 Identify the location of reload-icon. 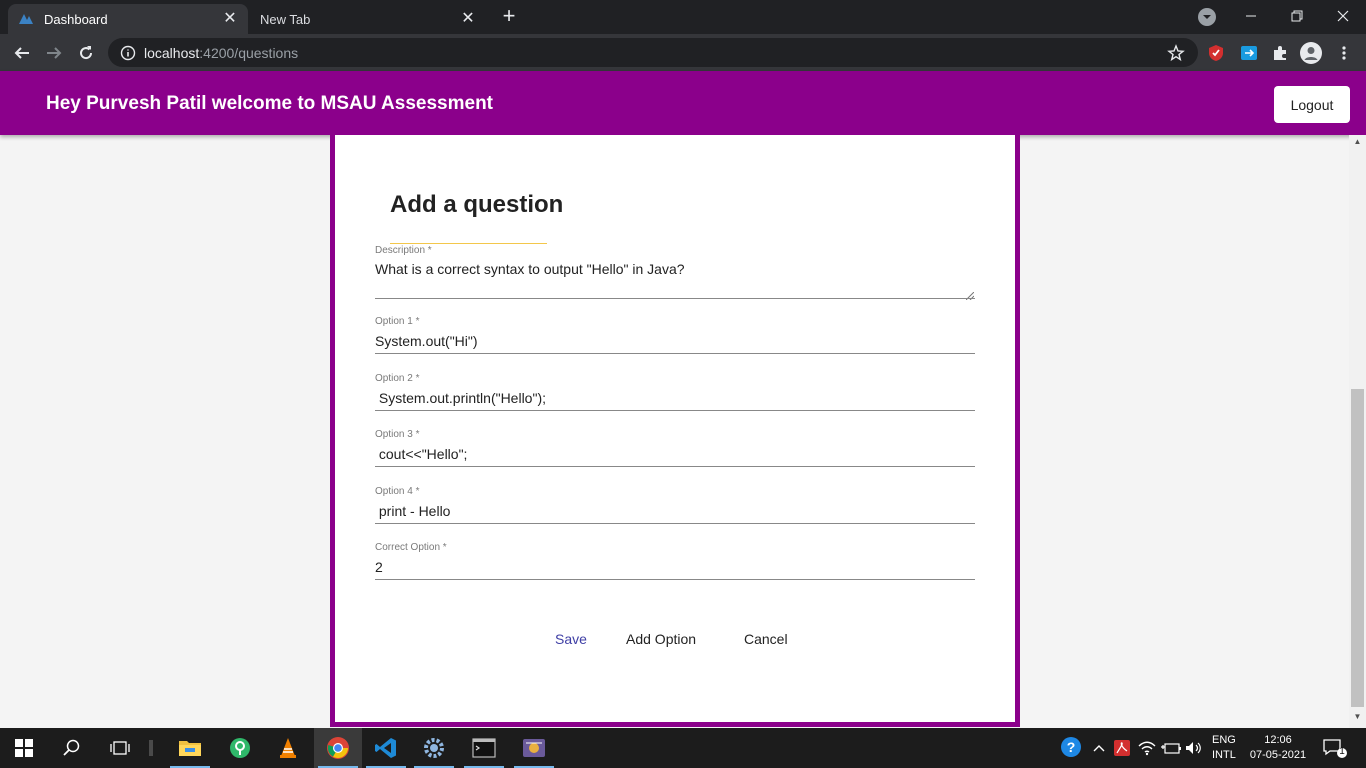
(86, 53).